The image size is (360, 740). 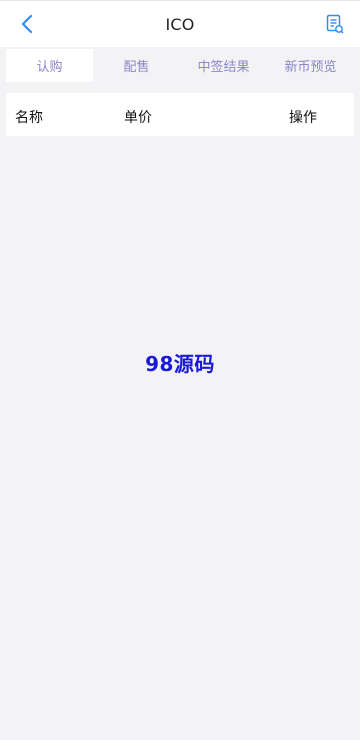 I want to click on document-list-icon, so click(x=335, y=24).